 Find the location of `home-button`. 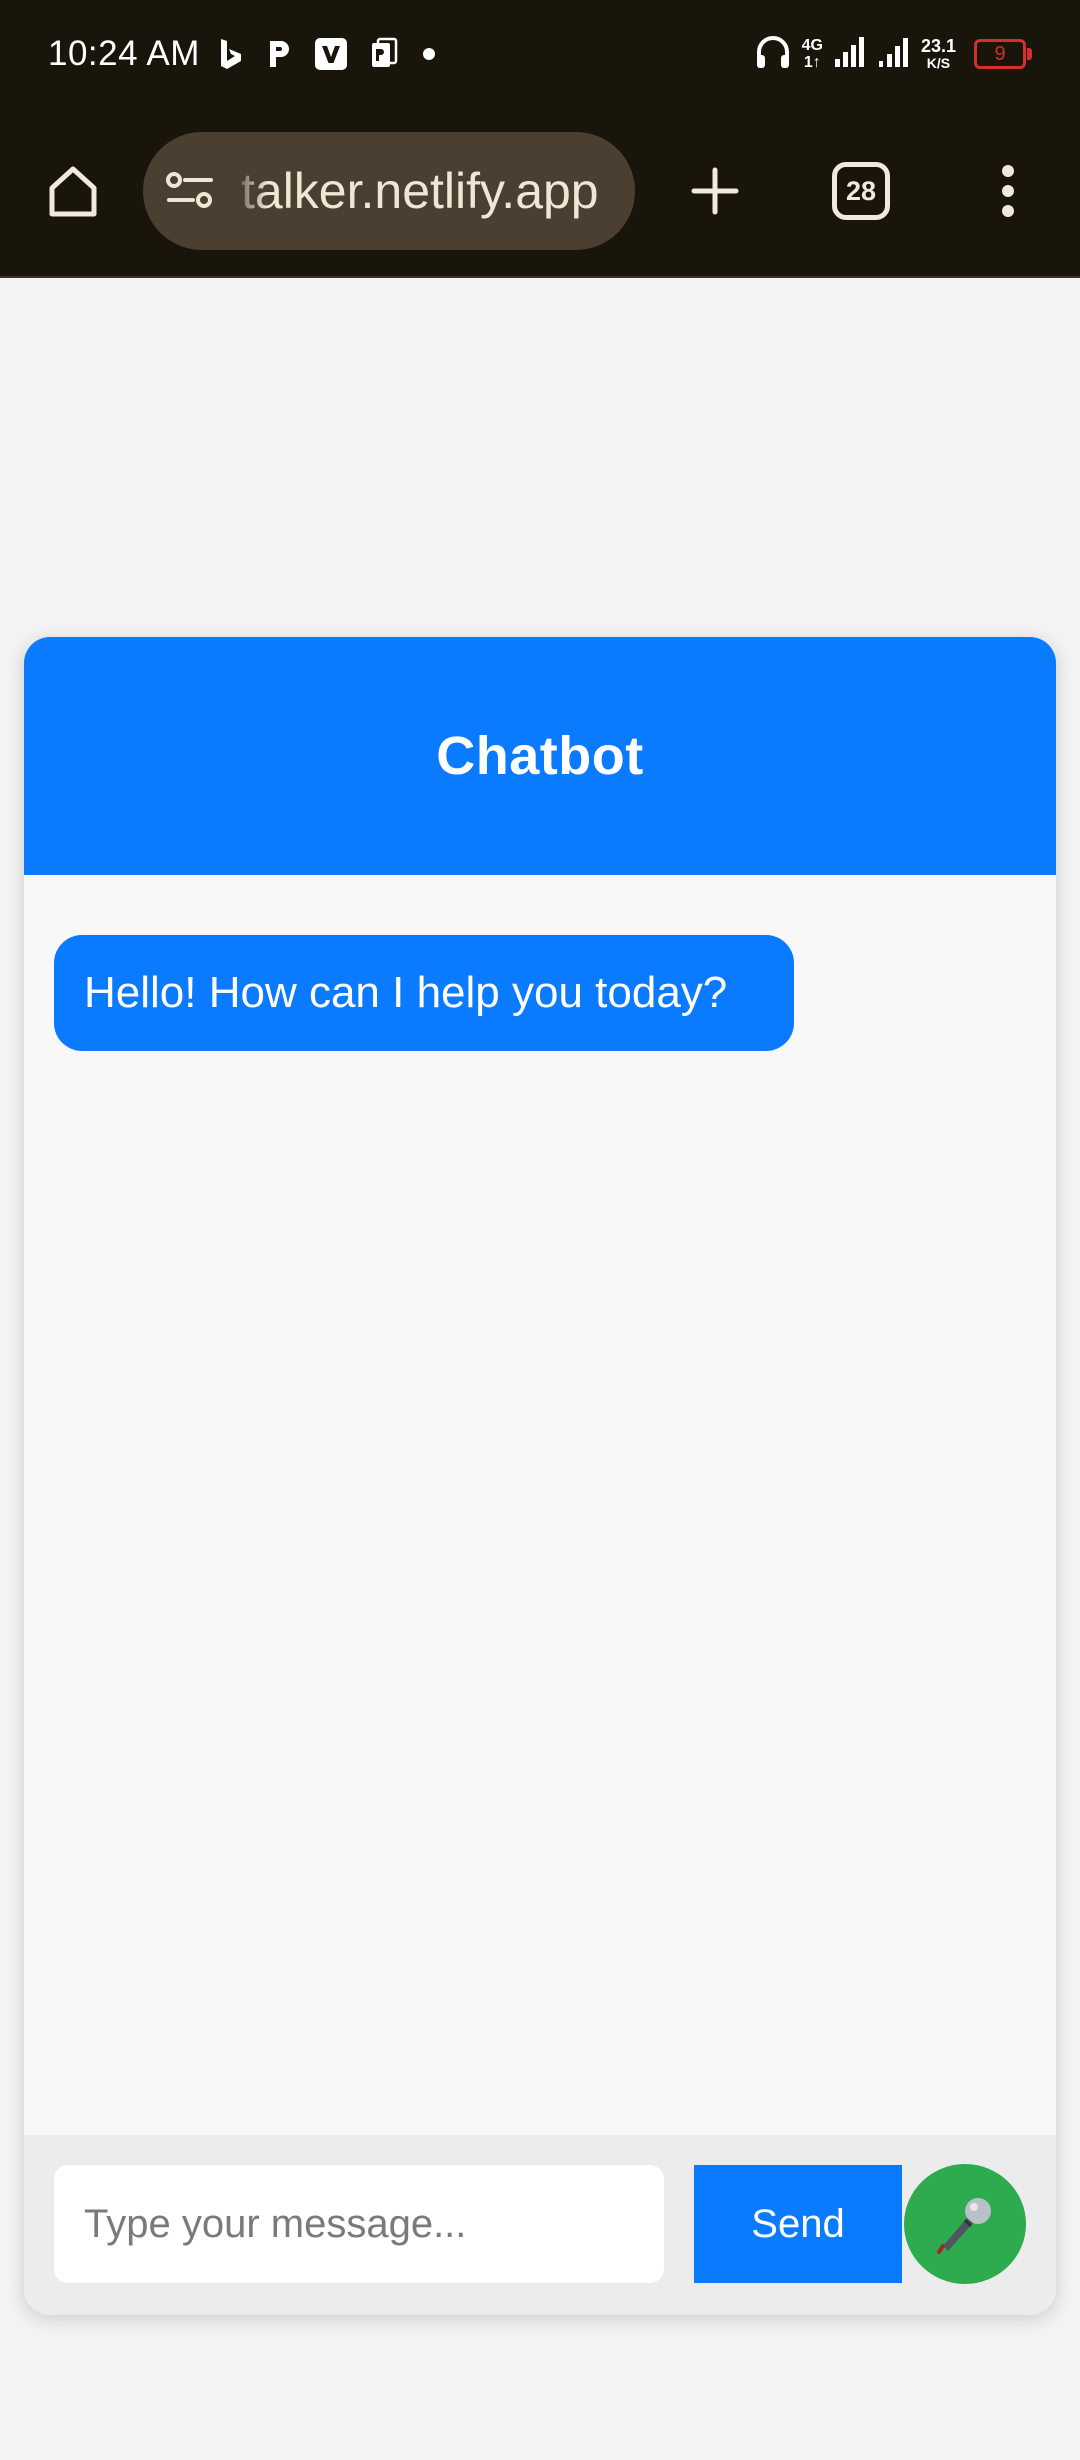

home-button is located at coordinates (73, 191).